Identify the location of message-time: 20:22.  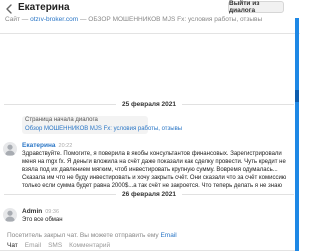
(65, 146).